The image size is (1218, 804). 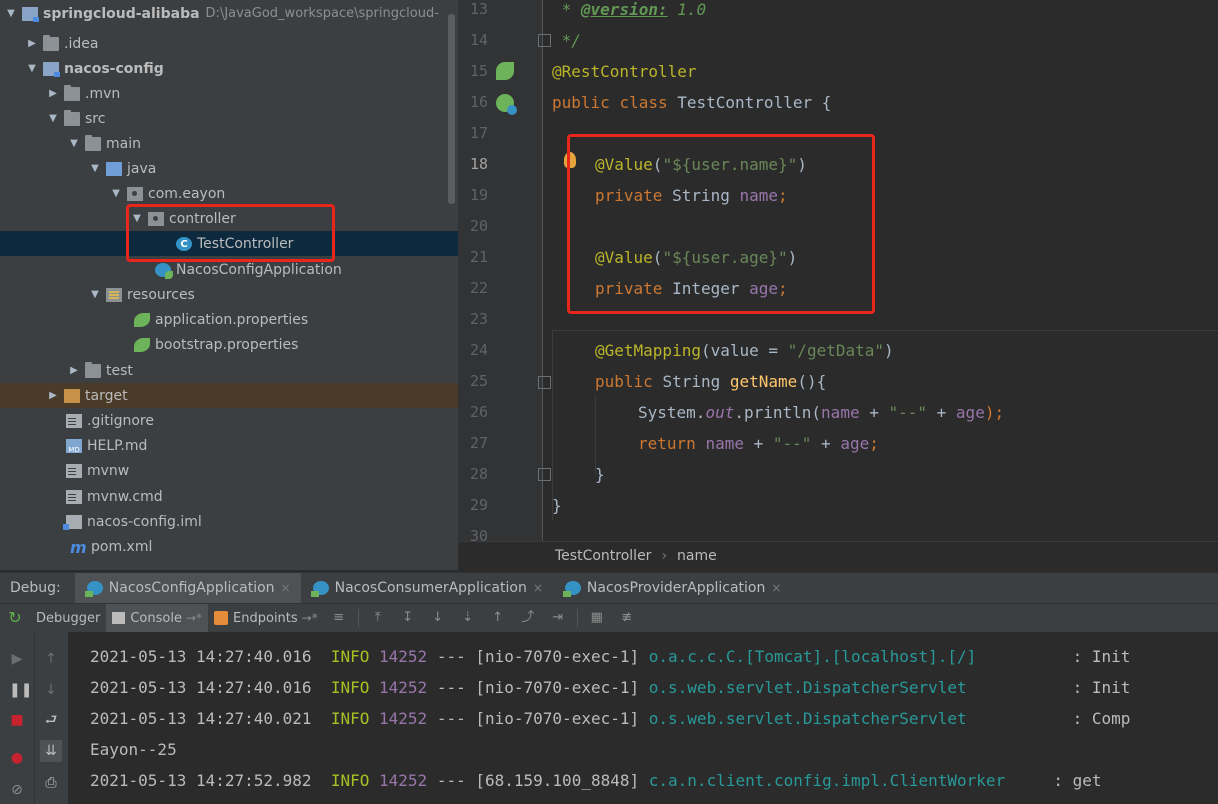 What do you see at coordinates (229, 168) in the screenshot?
I see `tree-item-java: ▼ java` at bounding box center [229, 168].